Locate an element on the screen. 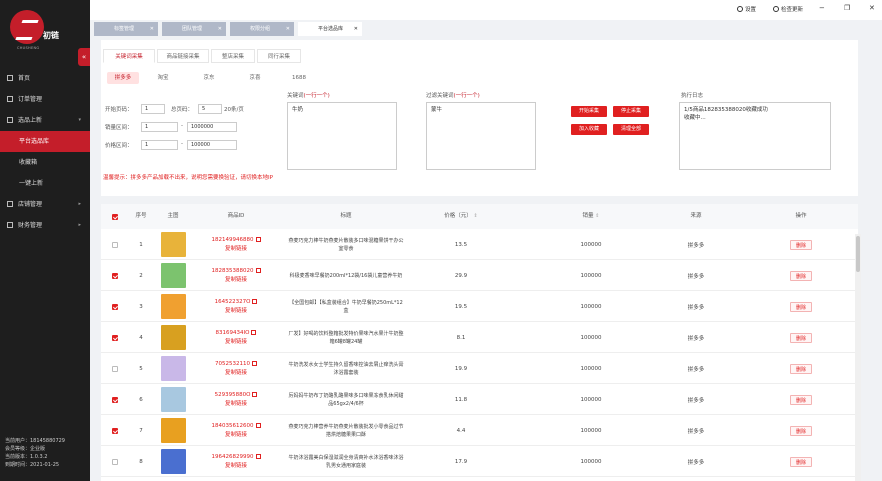  price-min-input: 1 is located at coordinates (159, 145).